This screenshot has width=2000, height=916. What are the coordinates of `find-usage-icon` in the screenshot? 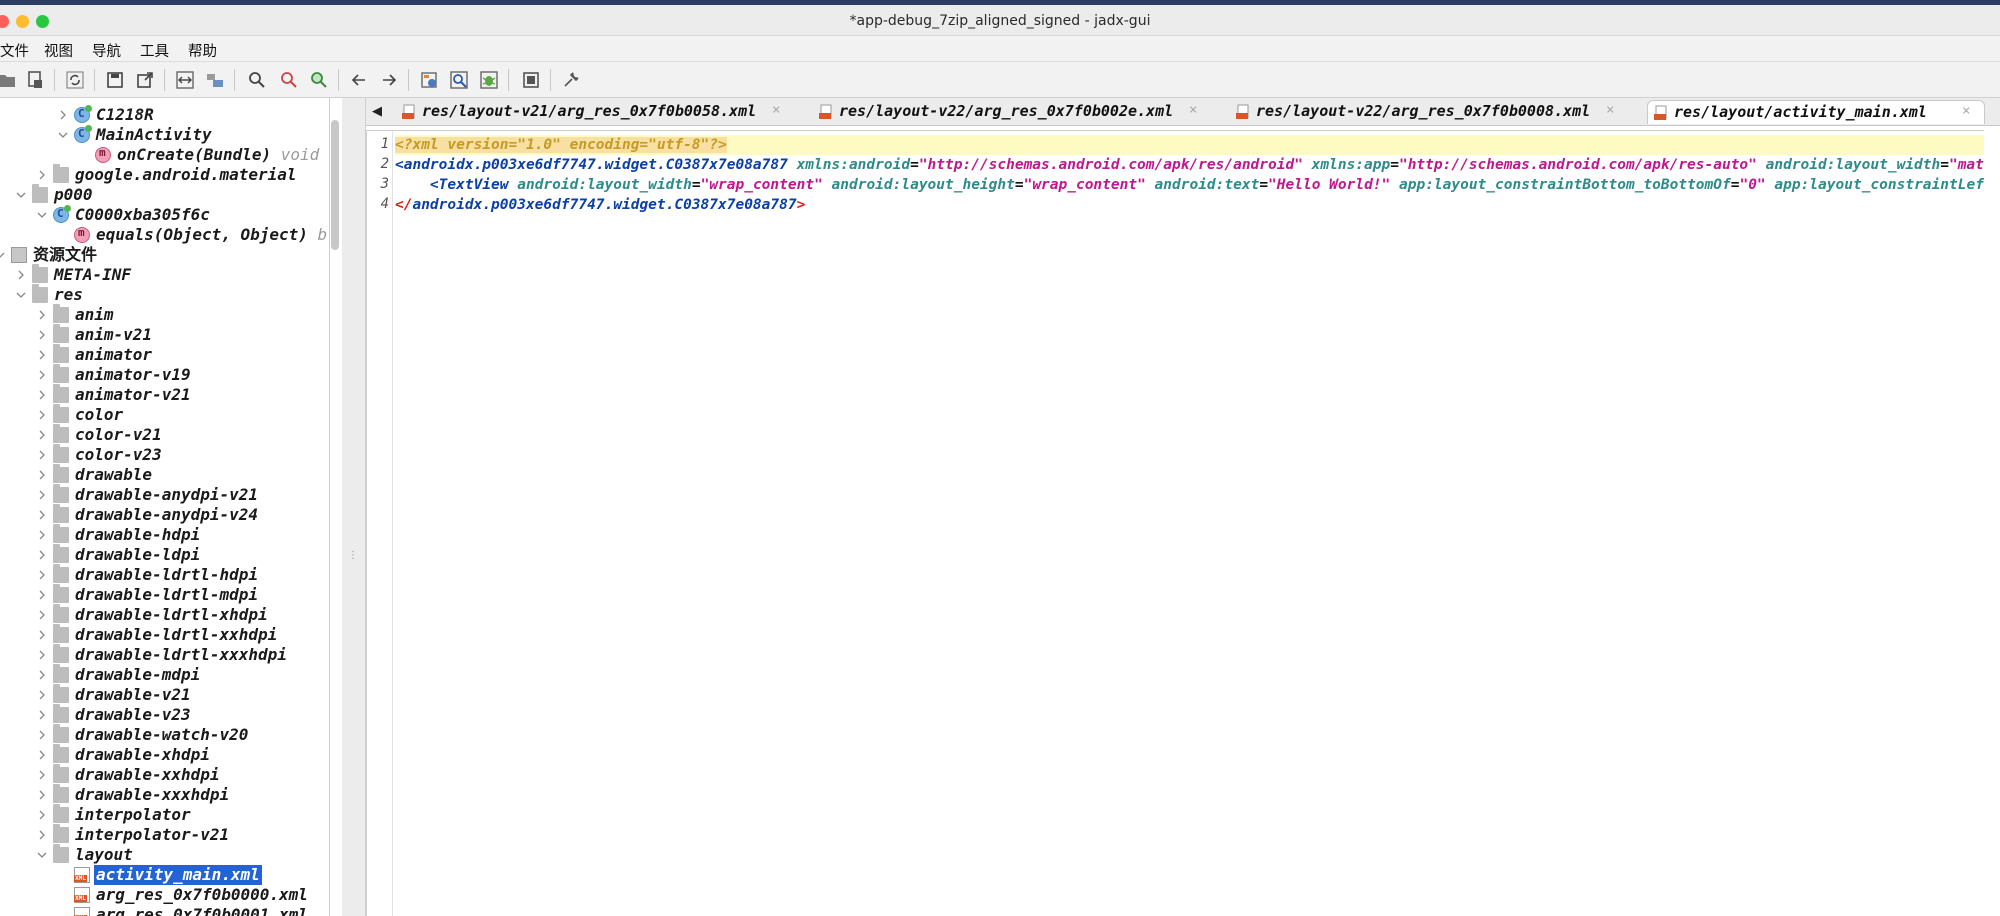 It's located at (319, 80).